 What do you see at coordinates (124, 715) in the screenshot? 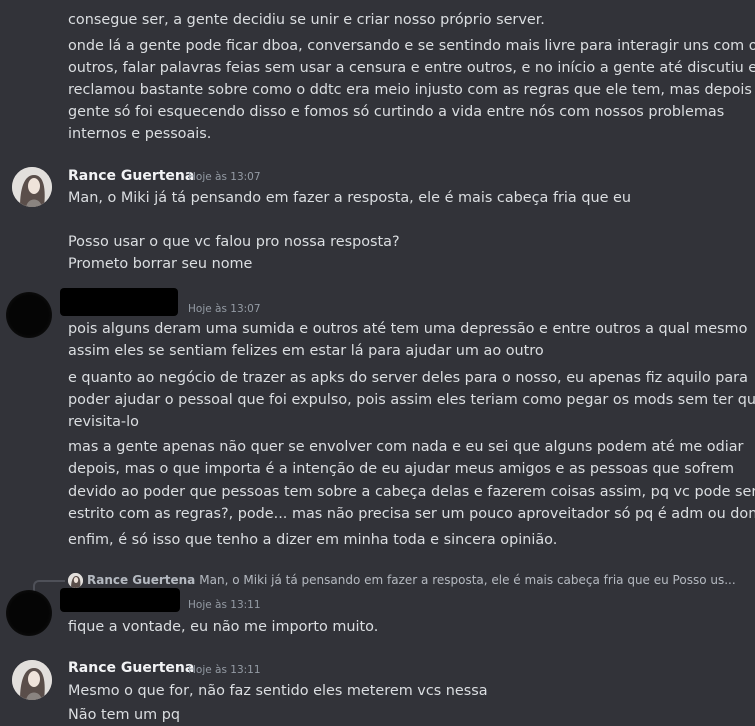
I see `message-line: Não tem um pq` at bounding box center [124, 715].